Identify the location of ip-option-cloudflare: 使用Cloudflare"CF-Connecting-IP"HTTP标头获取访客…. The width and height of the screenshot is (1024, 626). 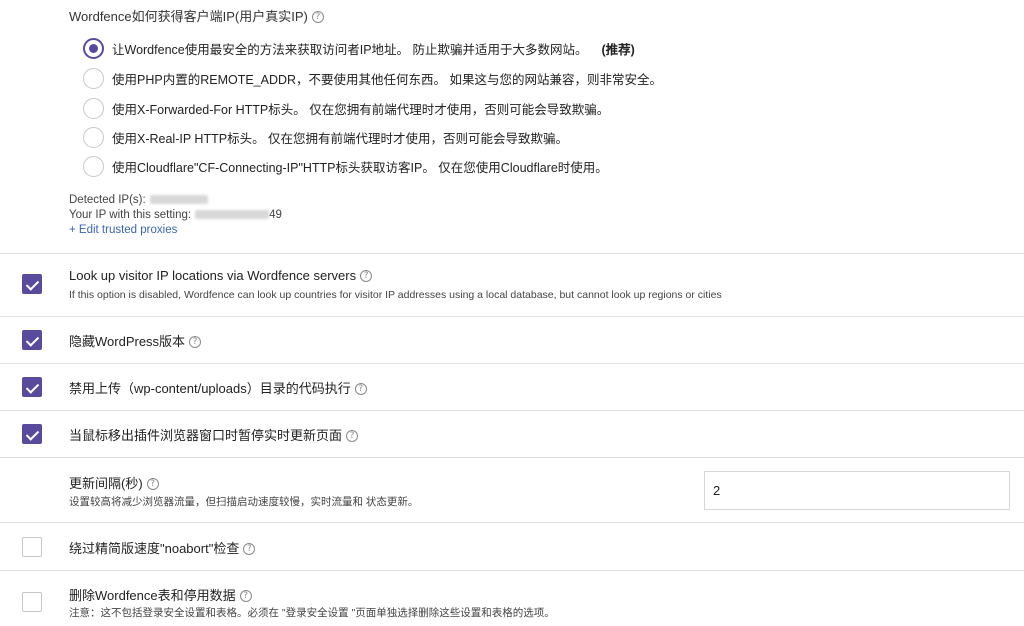
(345, 166).